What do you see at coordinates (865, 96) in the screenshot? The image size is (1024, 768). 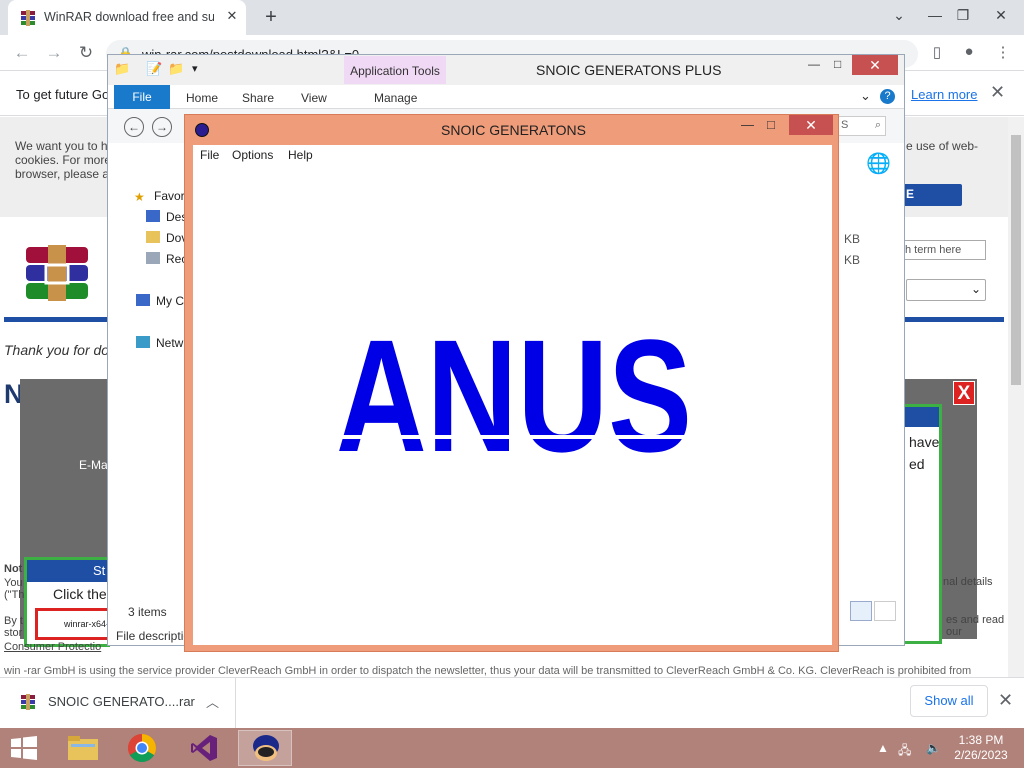 I see `ribbon-expand-icon: ⌄` at bounding box center [865, 96].